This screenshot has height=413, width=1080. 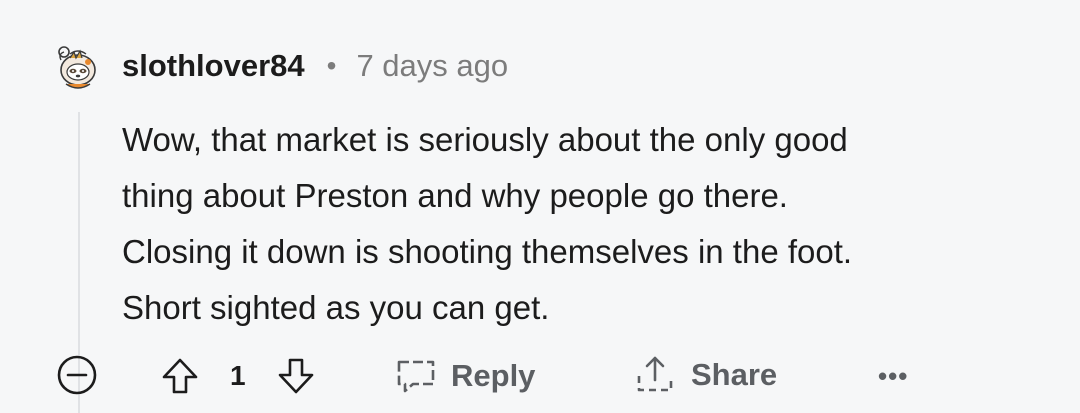 I want to click on downvote-arrow-icon, so click(x=296, y=376).